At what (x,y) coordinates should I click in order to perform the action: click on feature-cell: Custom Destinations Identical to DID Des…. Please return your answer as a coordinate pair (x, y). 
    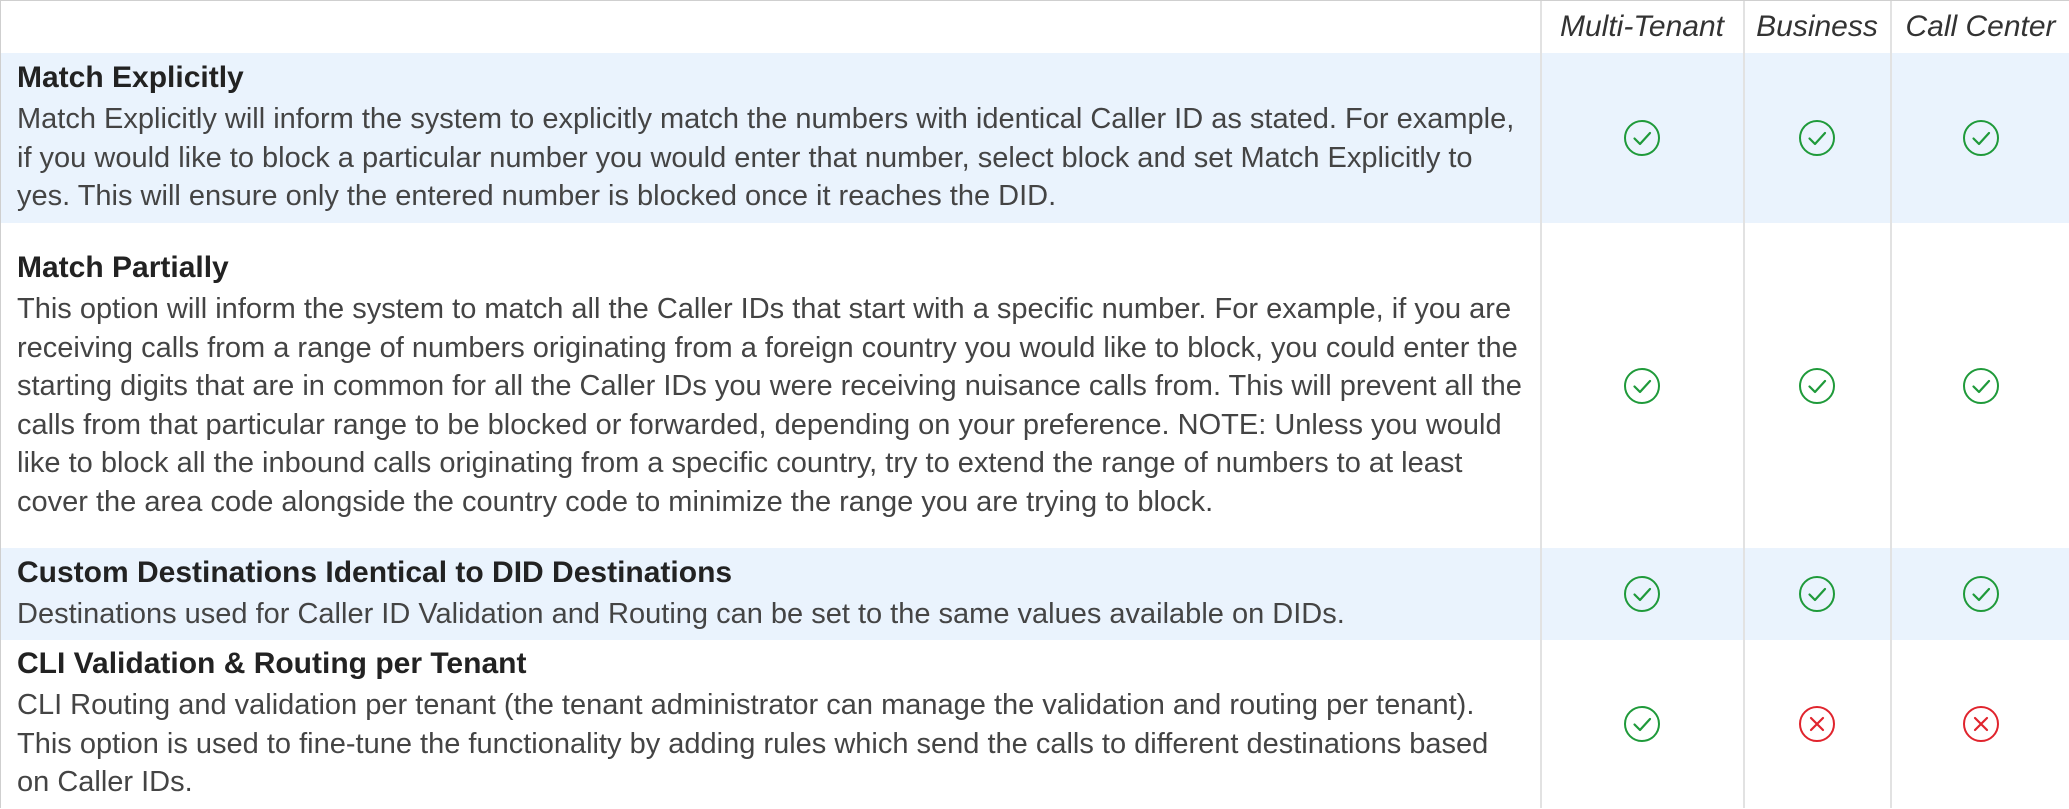
    Looking at the image, I should click on (770, 594).